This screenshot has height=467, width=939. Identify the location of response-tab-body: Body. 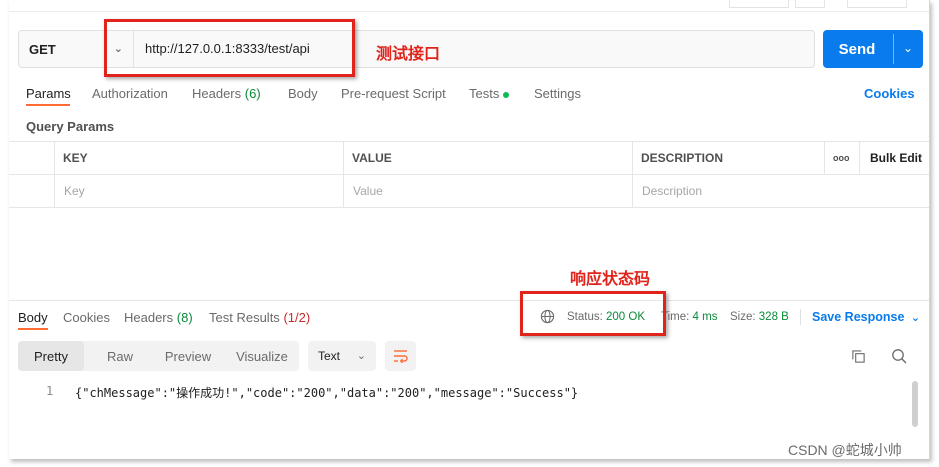
(33, 317).